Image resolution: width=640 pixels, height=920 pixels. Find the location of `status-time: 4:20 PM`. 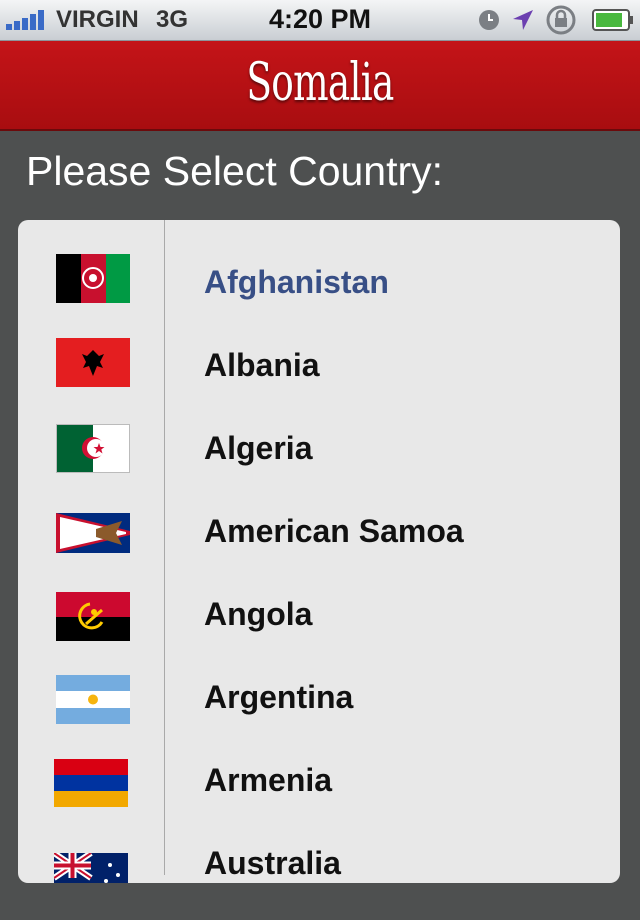

status-time: 4:20 PM is located at coordinates (320, 19).